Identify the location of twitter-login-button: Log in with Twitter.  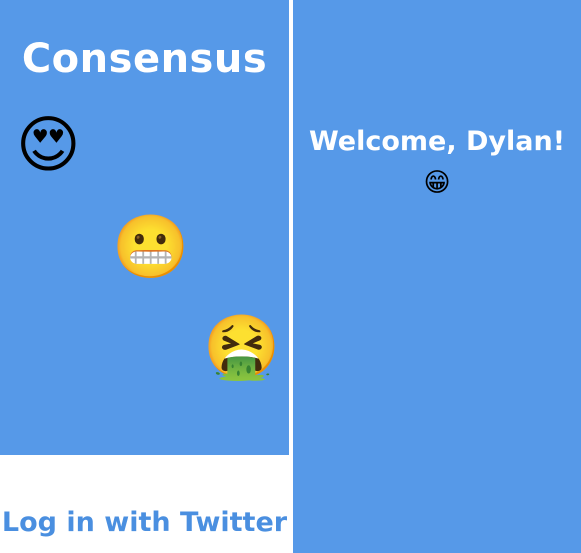
(144, 504).